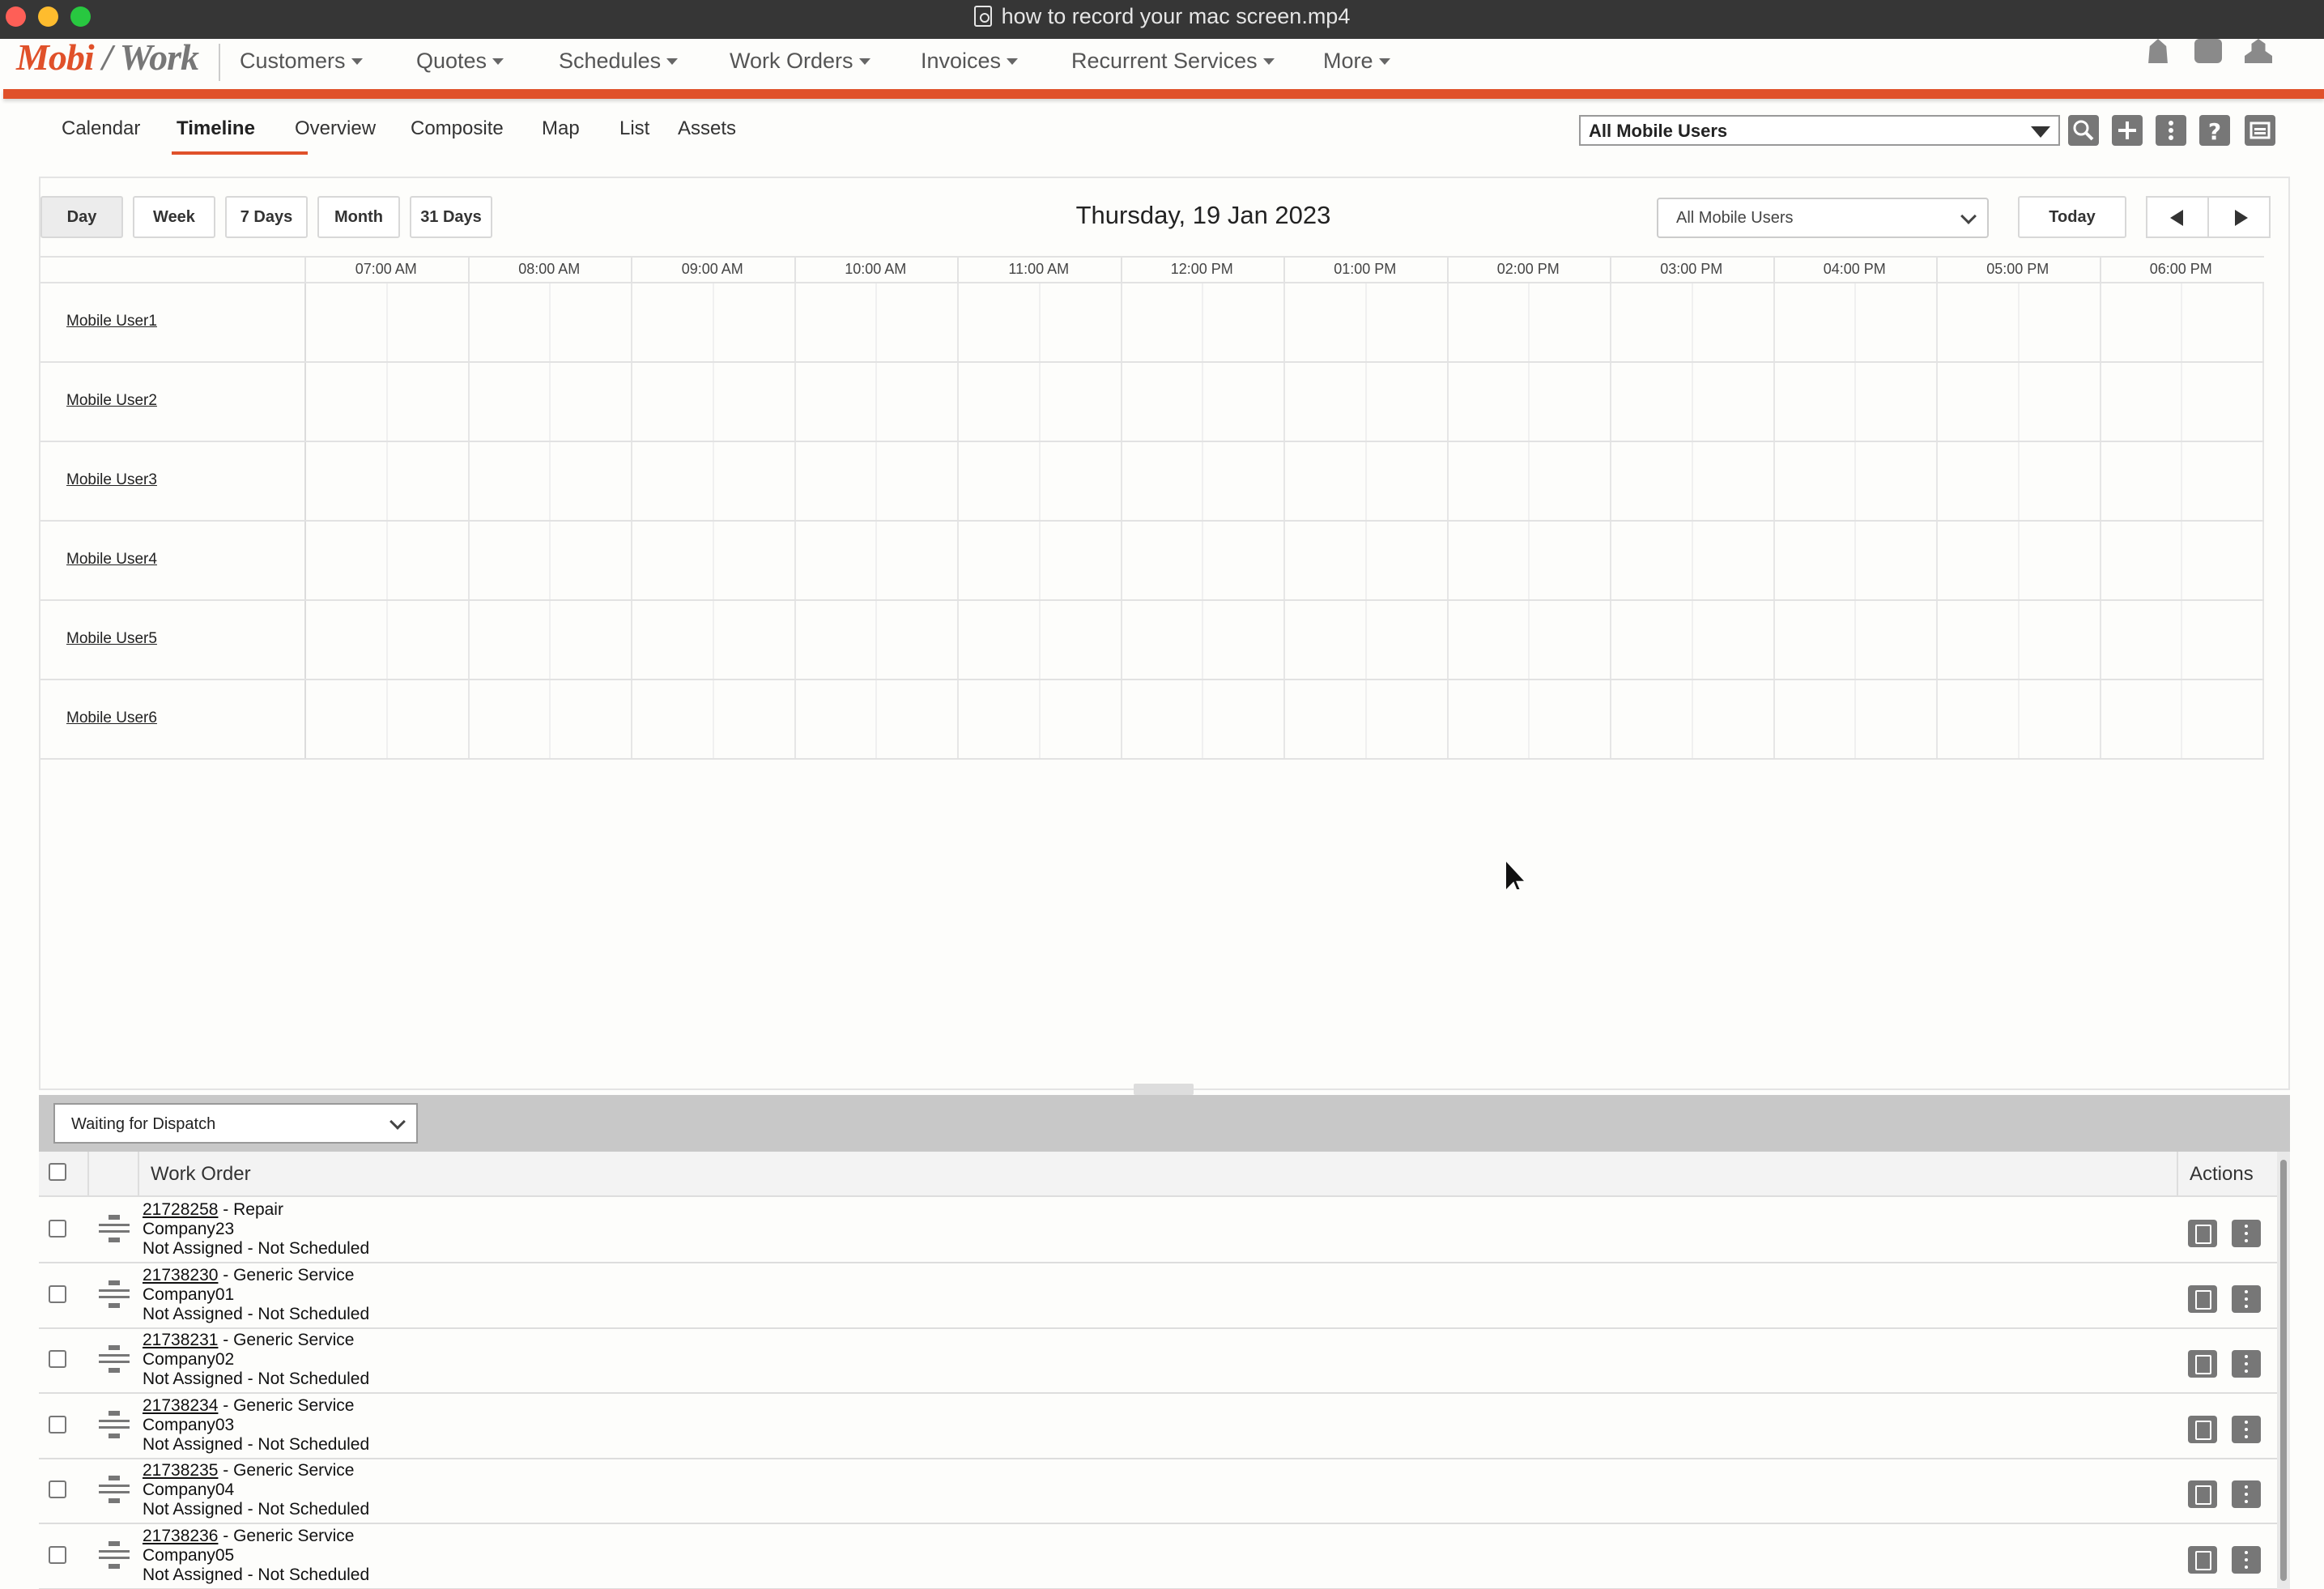 The image size is (2324, 1589). Describe the element at coordinates (1152, 641) in the screenshot. I see `timeline-row: Mobile User5` at that location.